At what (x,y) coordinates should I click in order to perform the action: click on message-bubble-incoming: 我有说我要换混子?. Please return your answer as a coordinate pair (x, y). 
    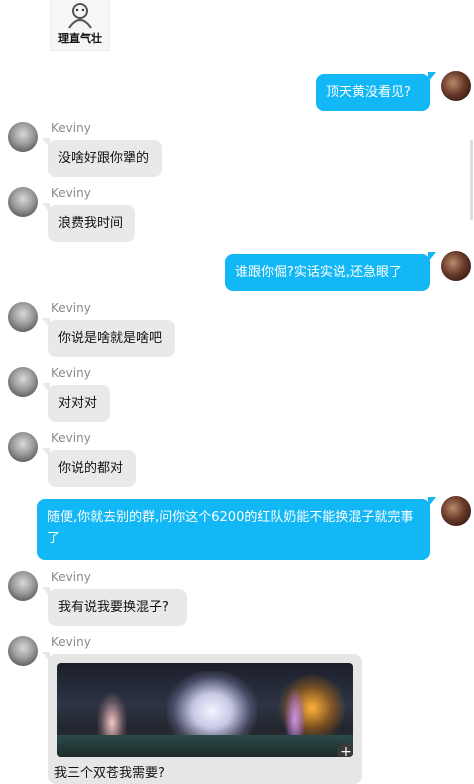
    Looking at the image, I should click on (114, 606).